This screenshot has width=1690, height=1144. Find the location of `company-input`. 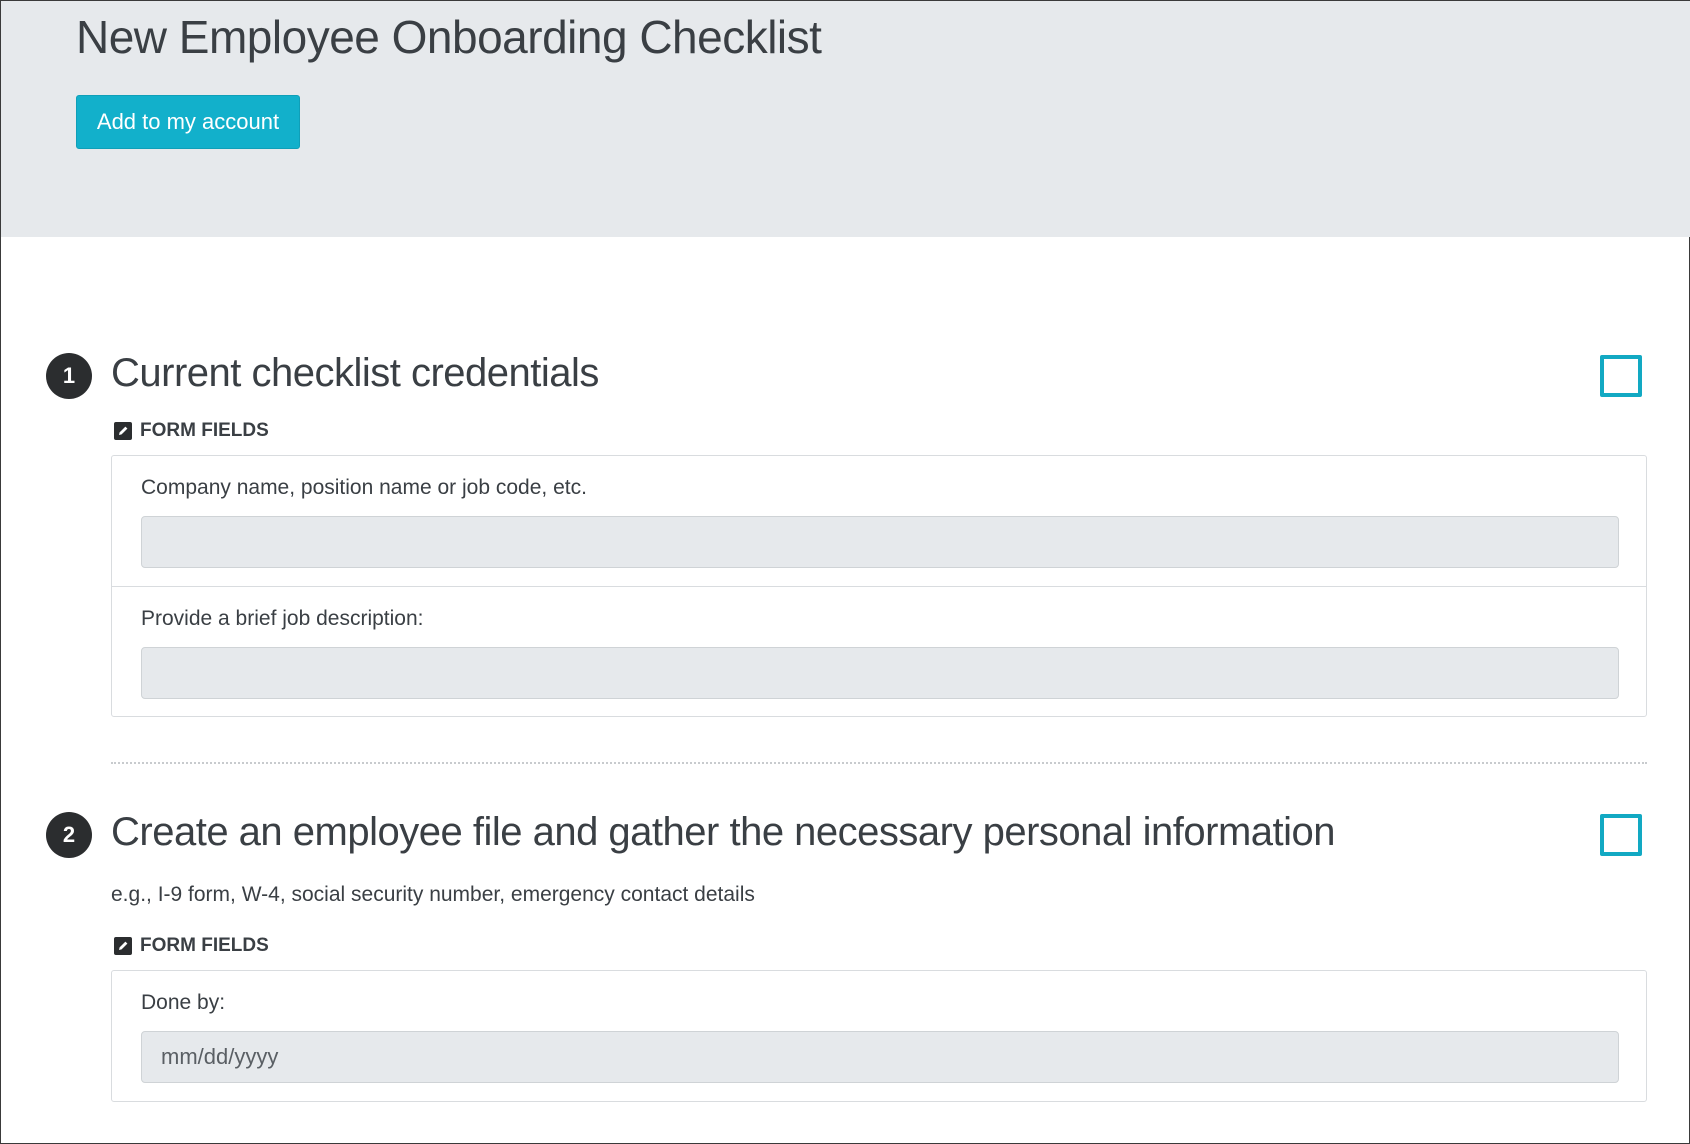

company-input is located at coordinates (880, 542).